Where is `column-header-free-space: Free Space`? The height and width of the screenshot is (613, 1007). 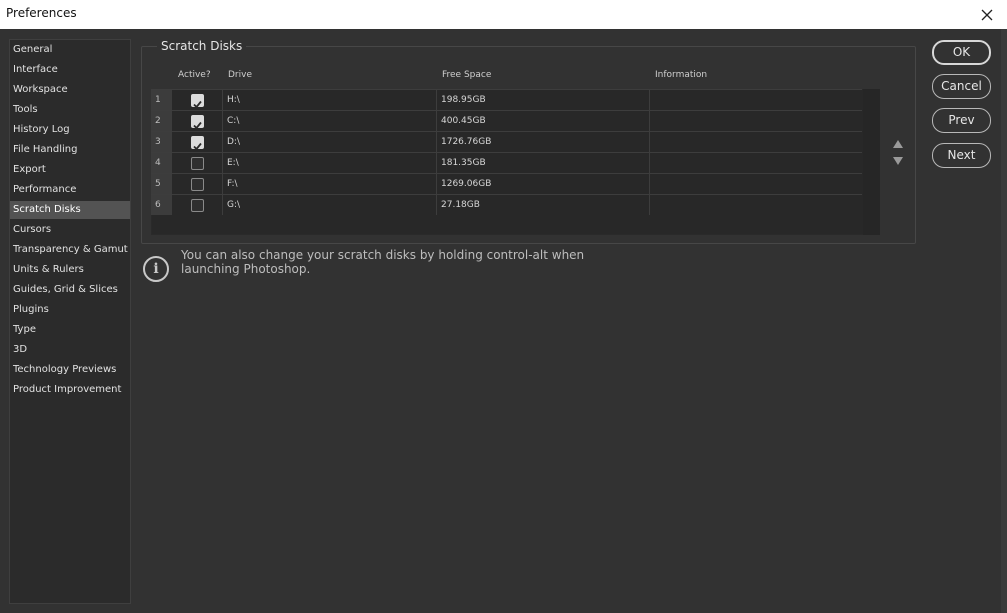
column-header-free-space: Free Space is located at coordinates (467, 75).